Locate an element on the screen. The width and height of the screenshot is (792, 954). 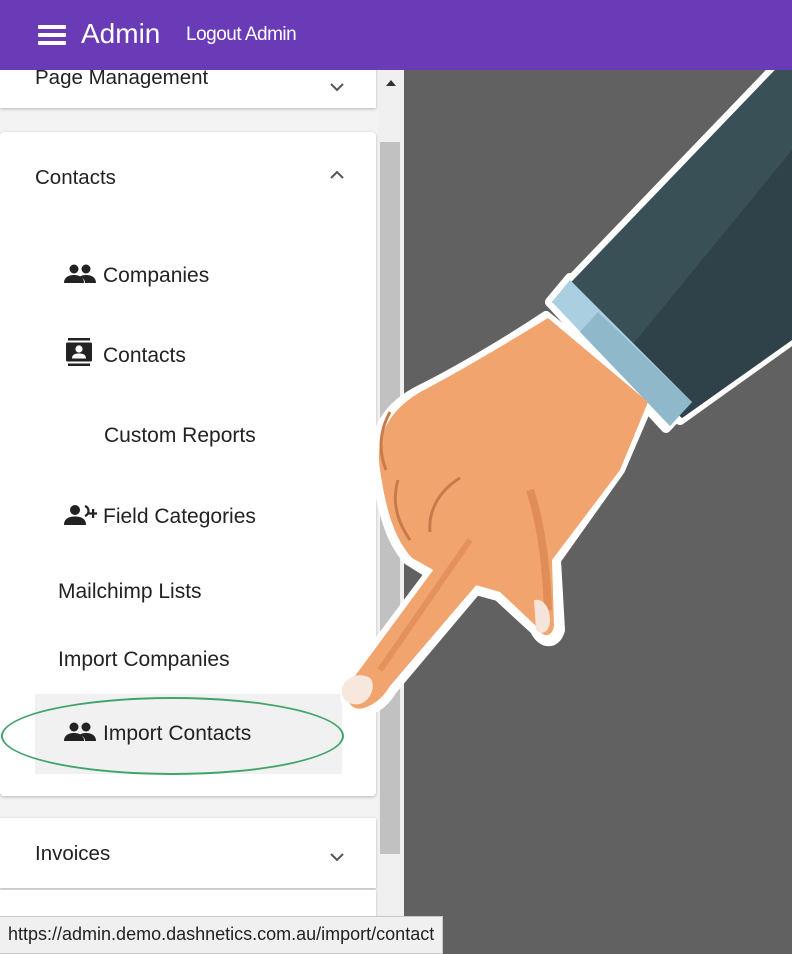
nav-item-label: Mailchimp Lists is located at coordinates (130, 591).